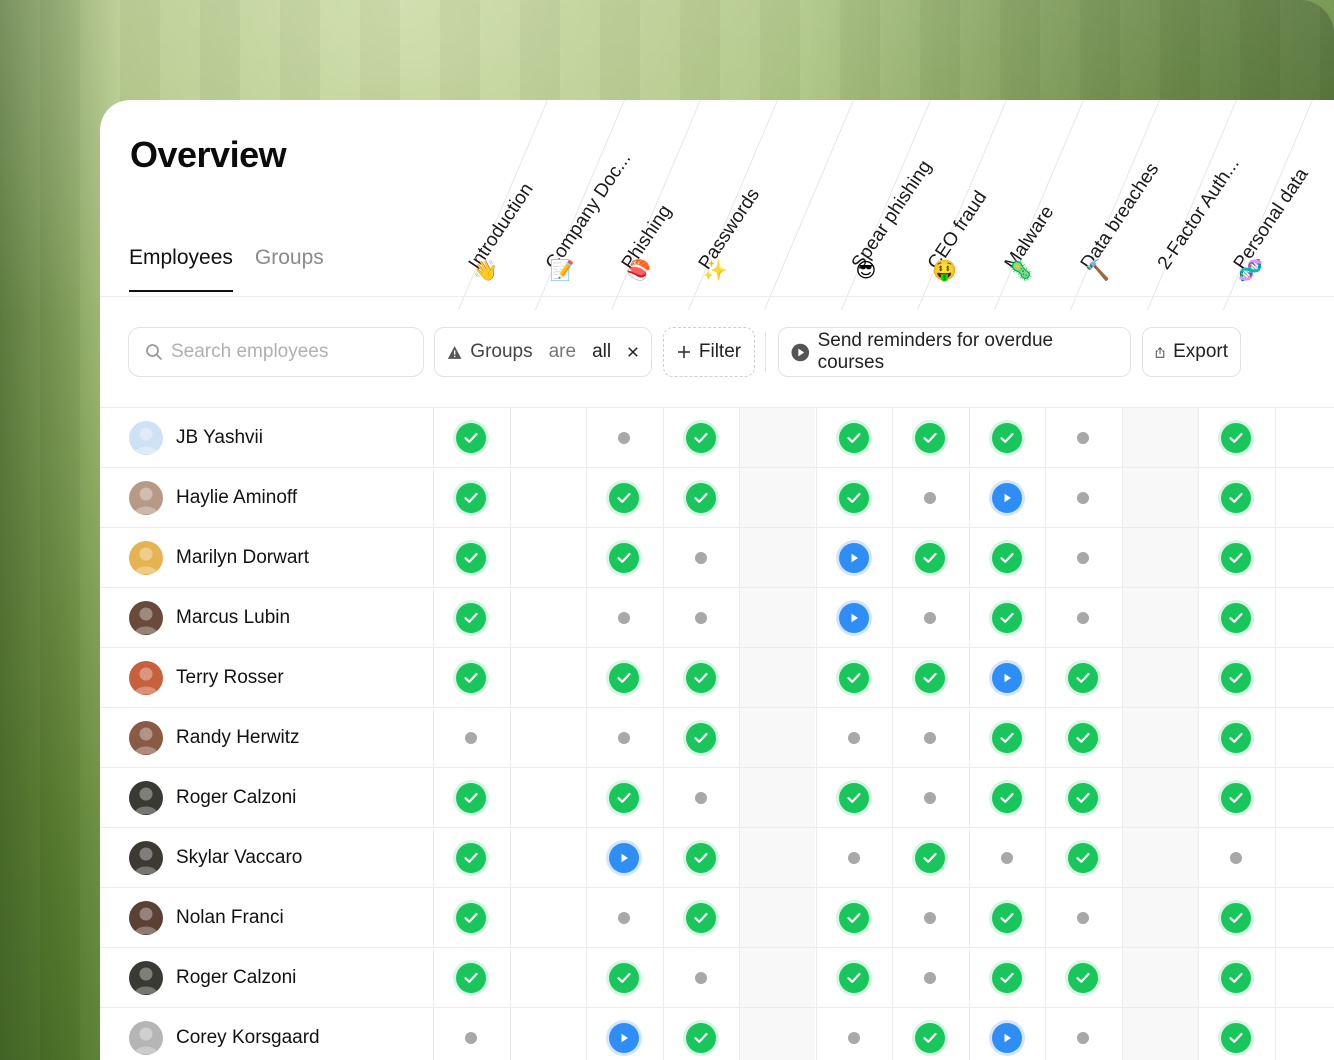 The height and width of the screenshot is (1060, 1334). What do you see at coordinates (490, 205) in the screenshot?
I see `course-header: Introduction 👋` at bounding box center [490, 205].